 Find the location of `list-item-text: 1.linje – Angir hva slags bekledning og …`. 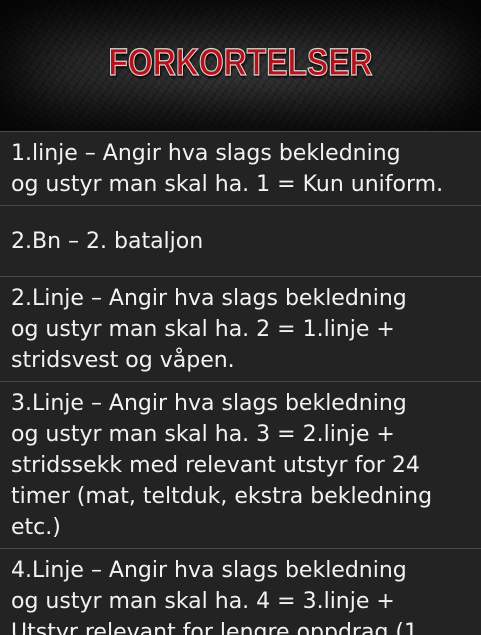

list-item-text: 1.linje – Angir hva slags bekledning og … is located at coordinates (227, 169).